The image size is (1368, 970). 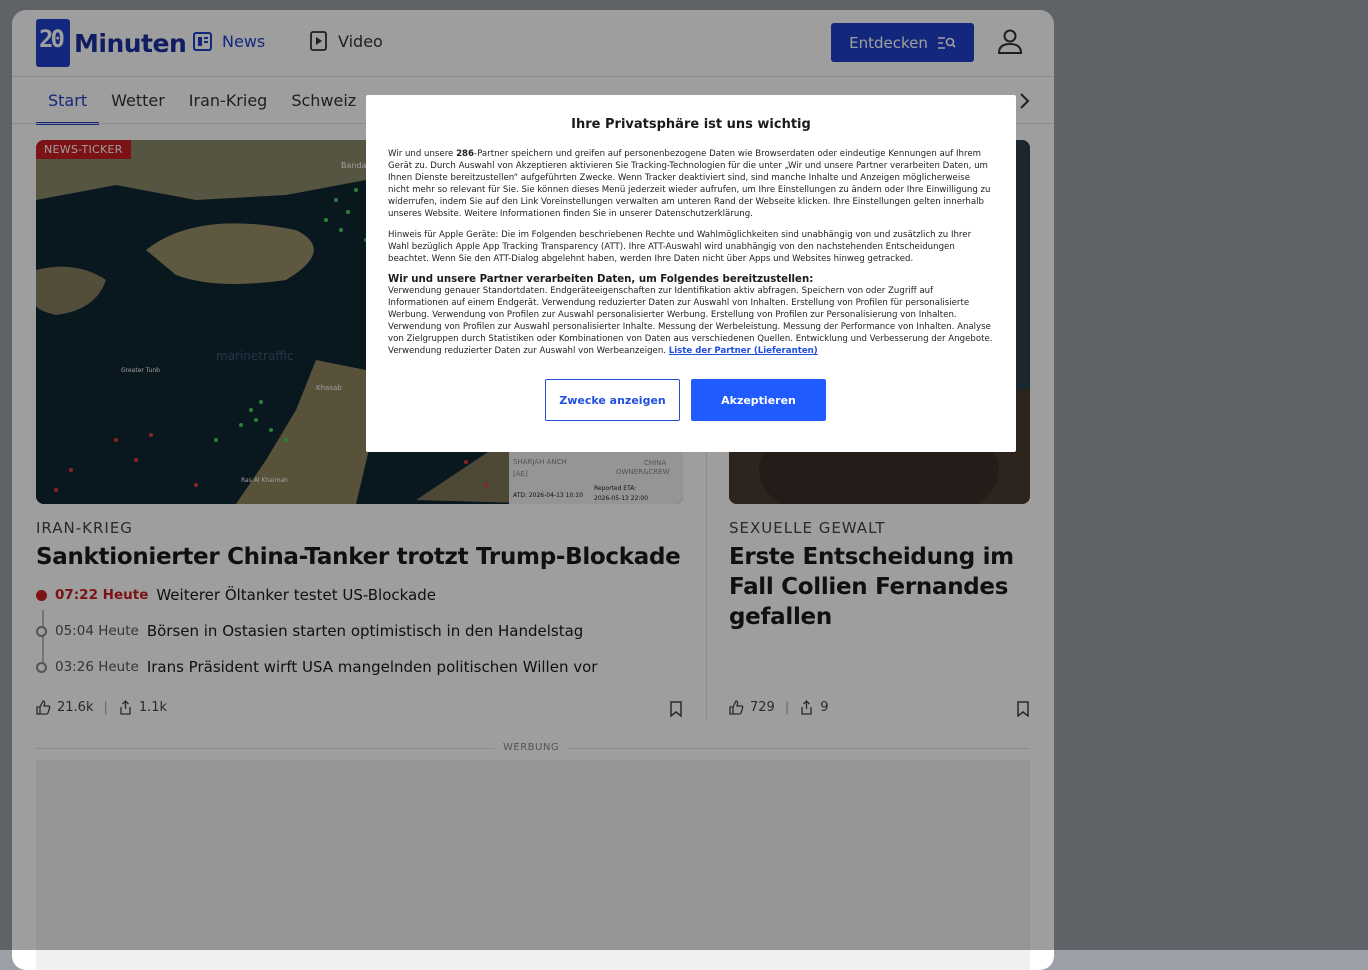 What do you see at coordinates (465, 154) in the screenshot?
I see `partner-count: 286` at bounding box center [465, 154].